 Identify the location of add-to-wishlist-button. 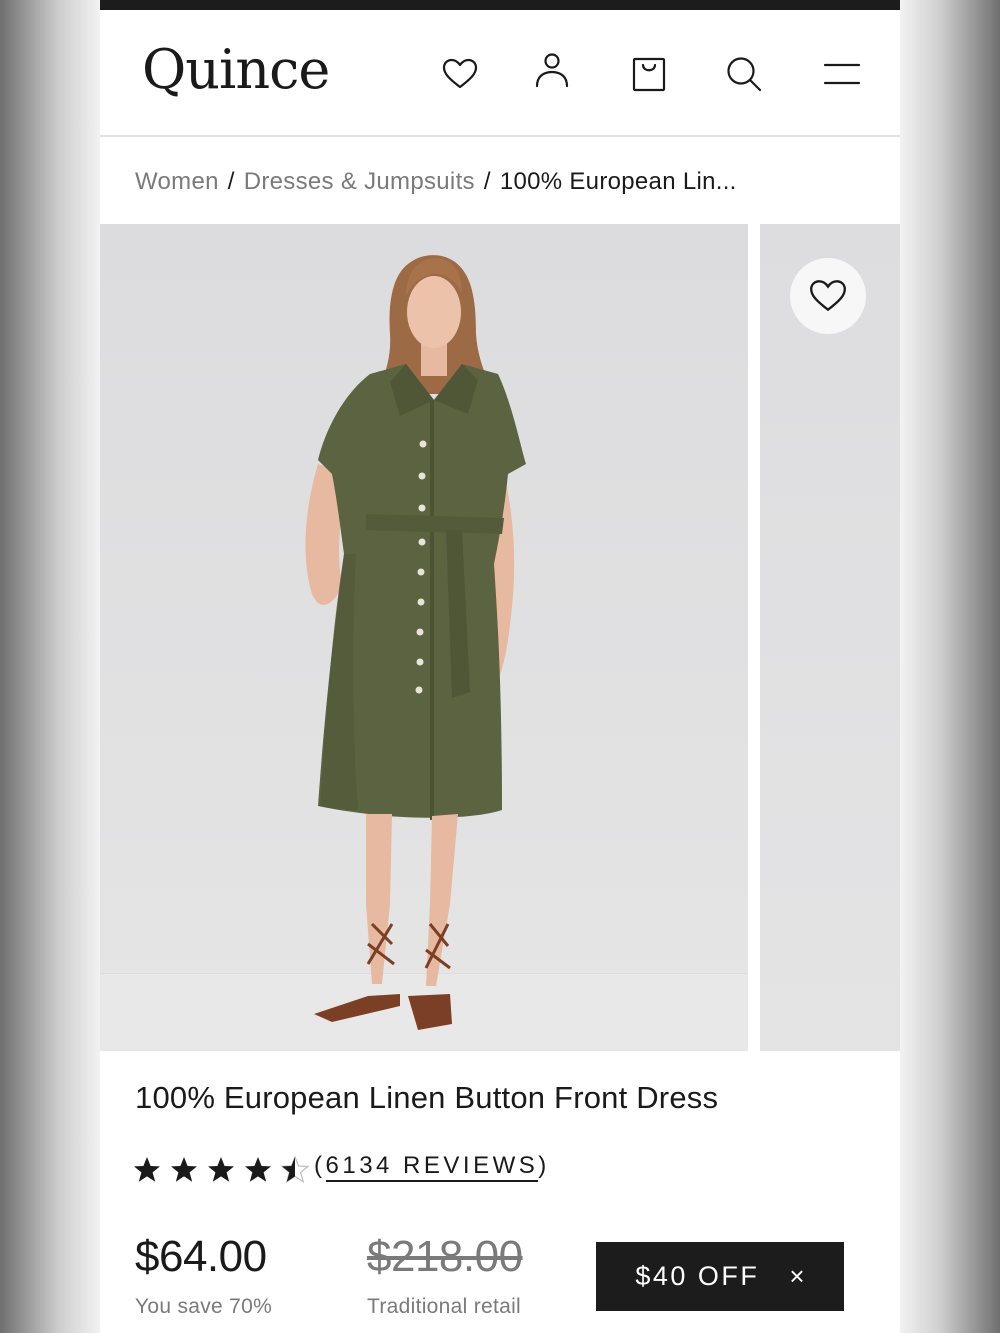
(828, 296).